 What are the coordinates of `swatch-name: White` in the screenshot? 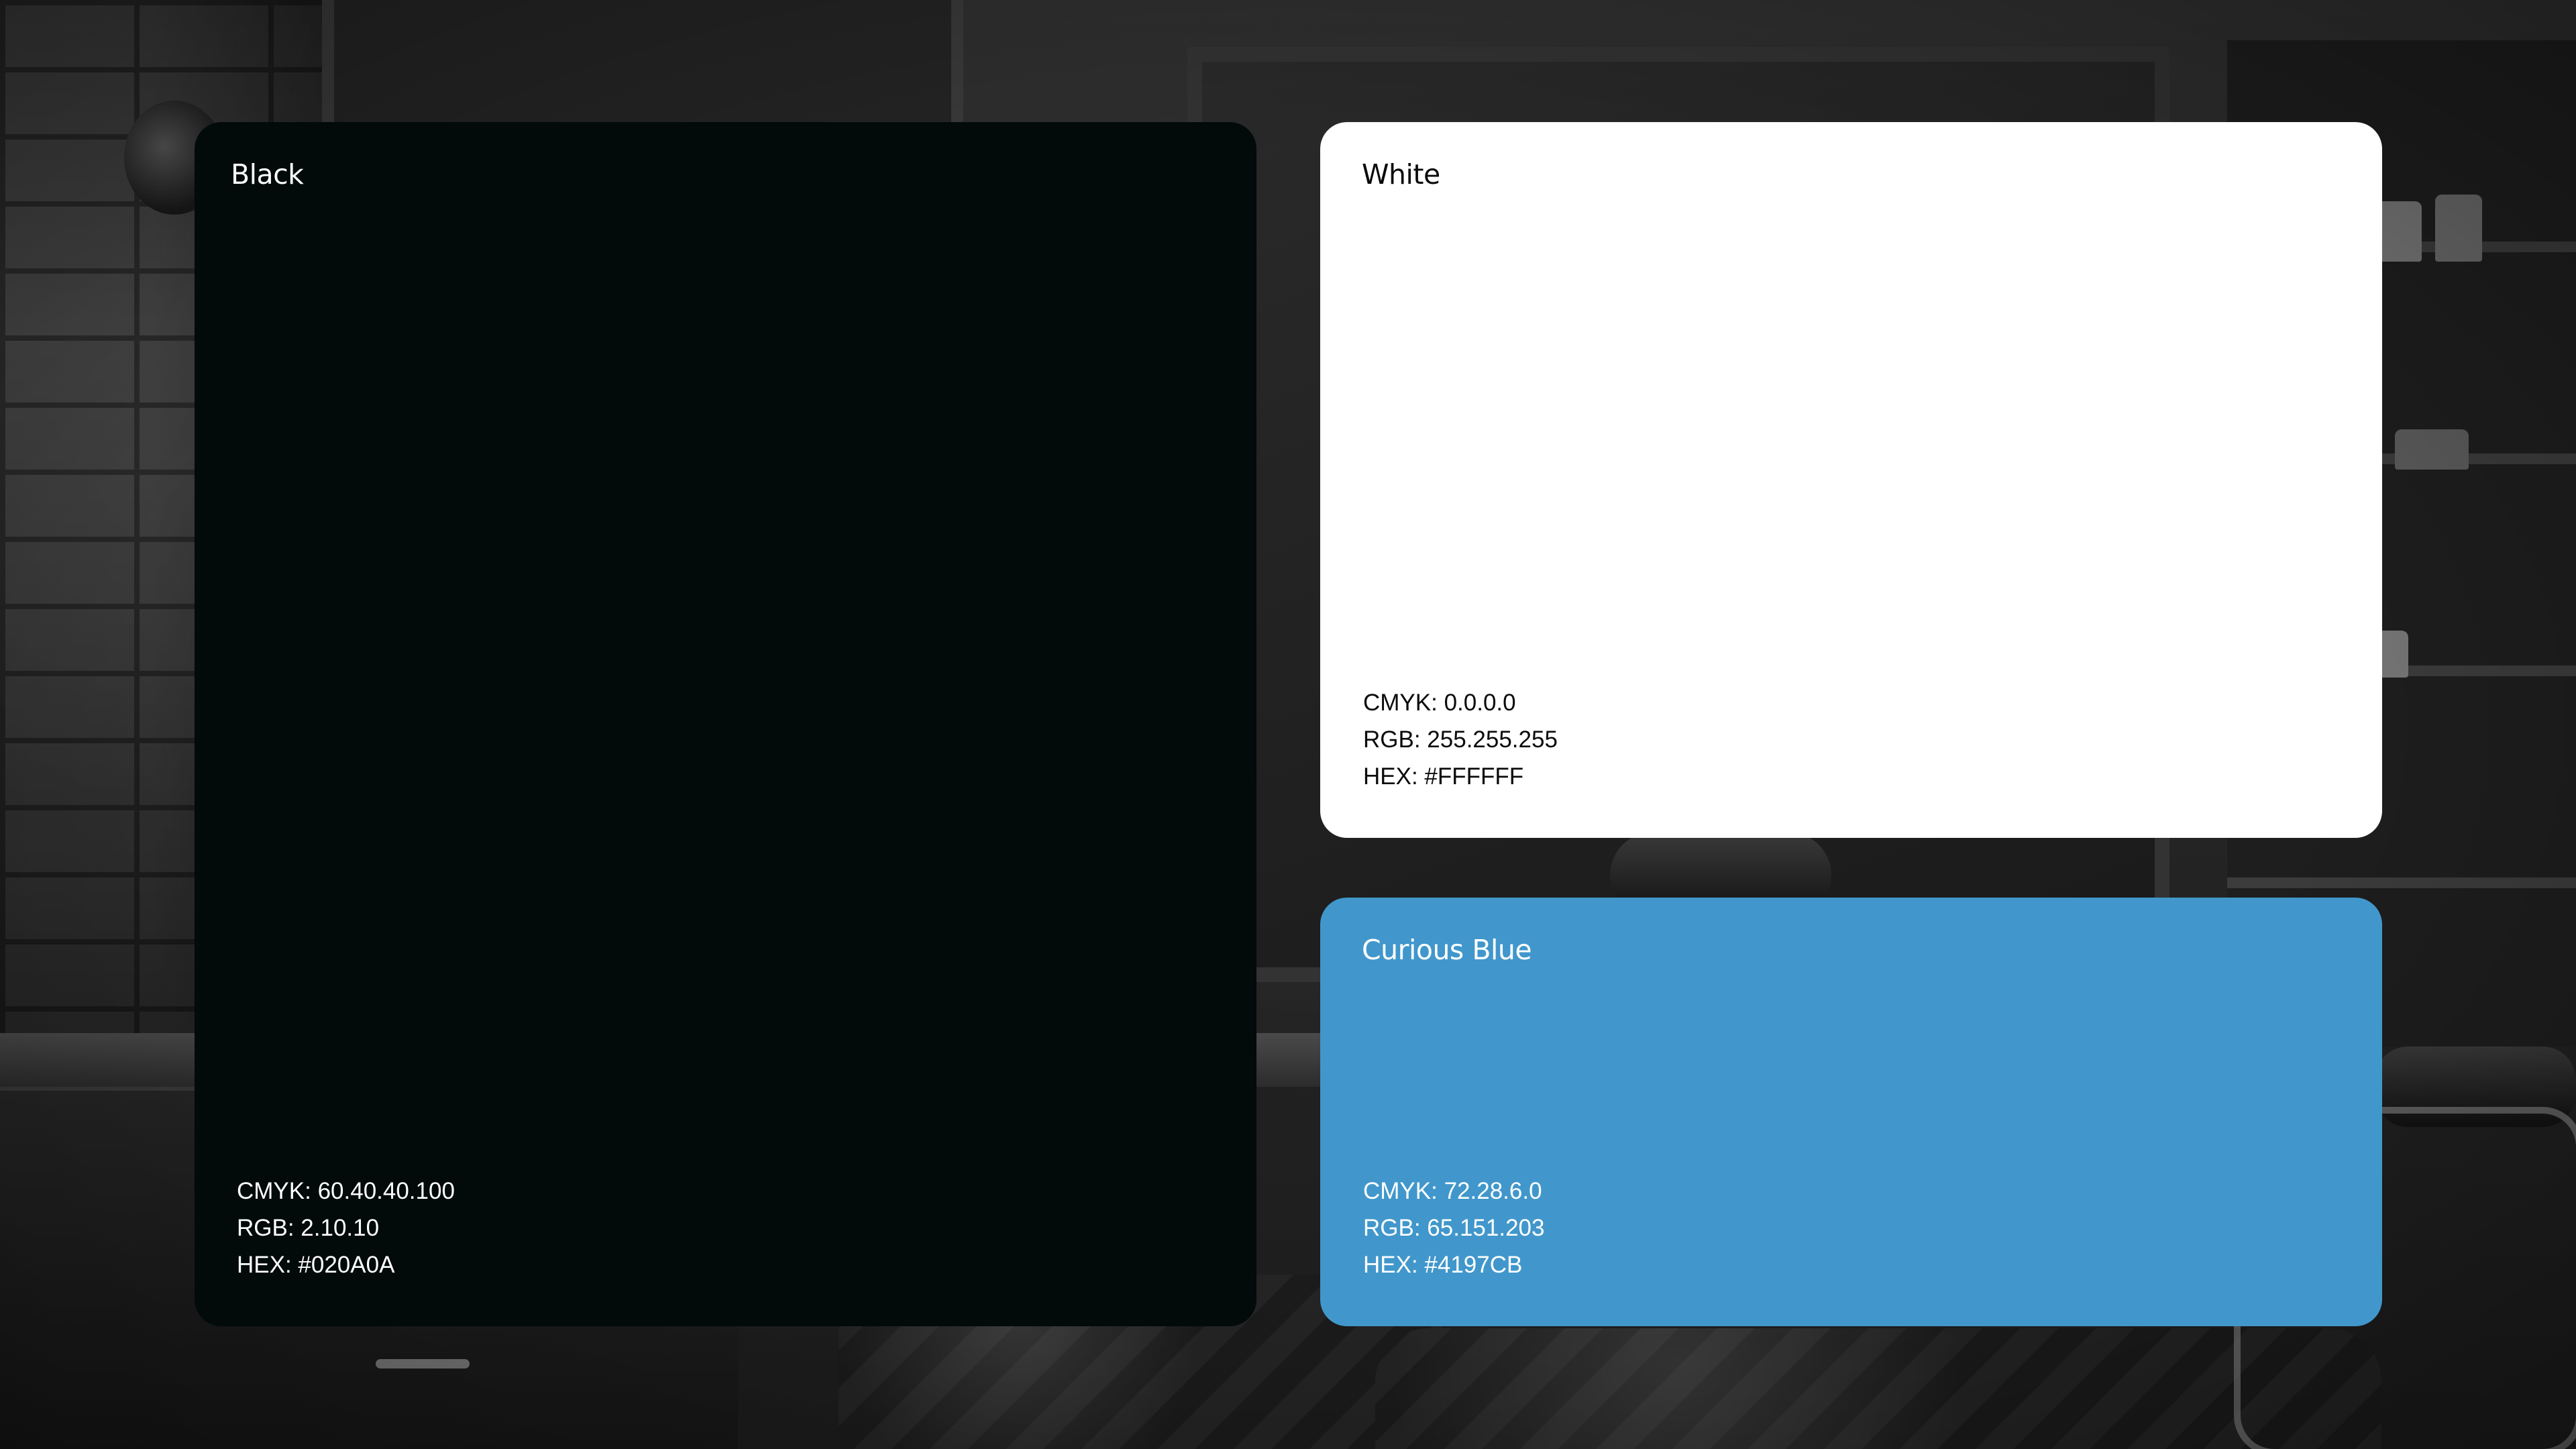 It's located at (1401, 174).